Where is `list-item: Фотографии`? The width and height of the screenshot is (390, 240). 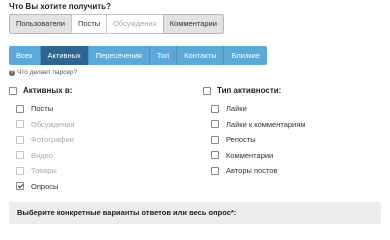
list-item: Фотографии is located at coordinates (45, 140).